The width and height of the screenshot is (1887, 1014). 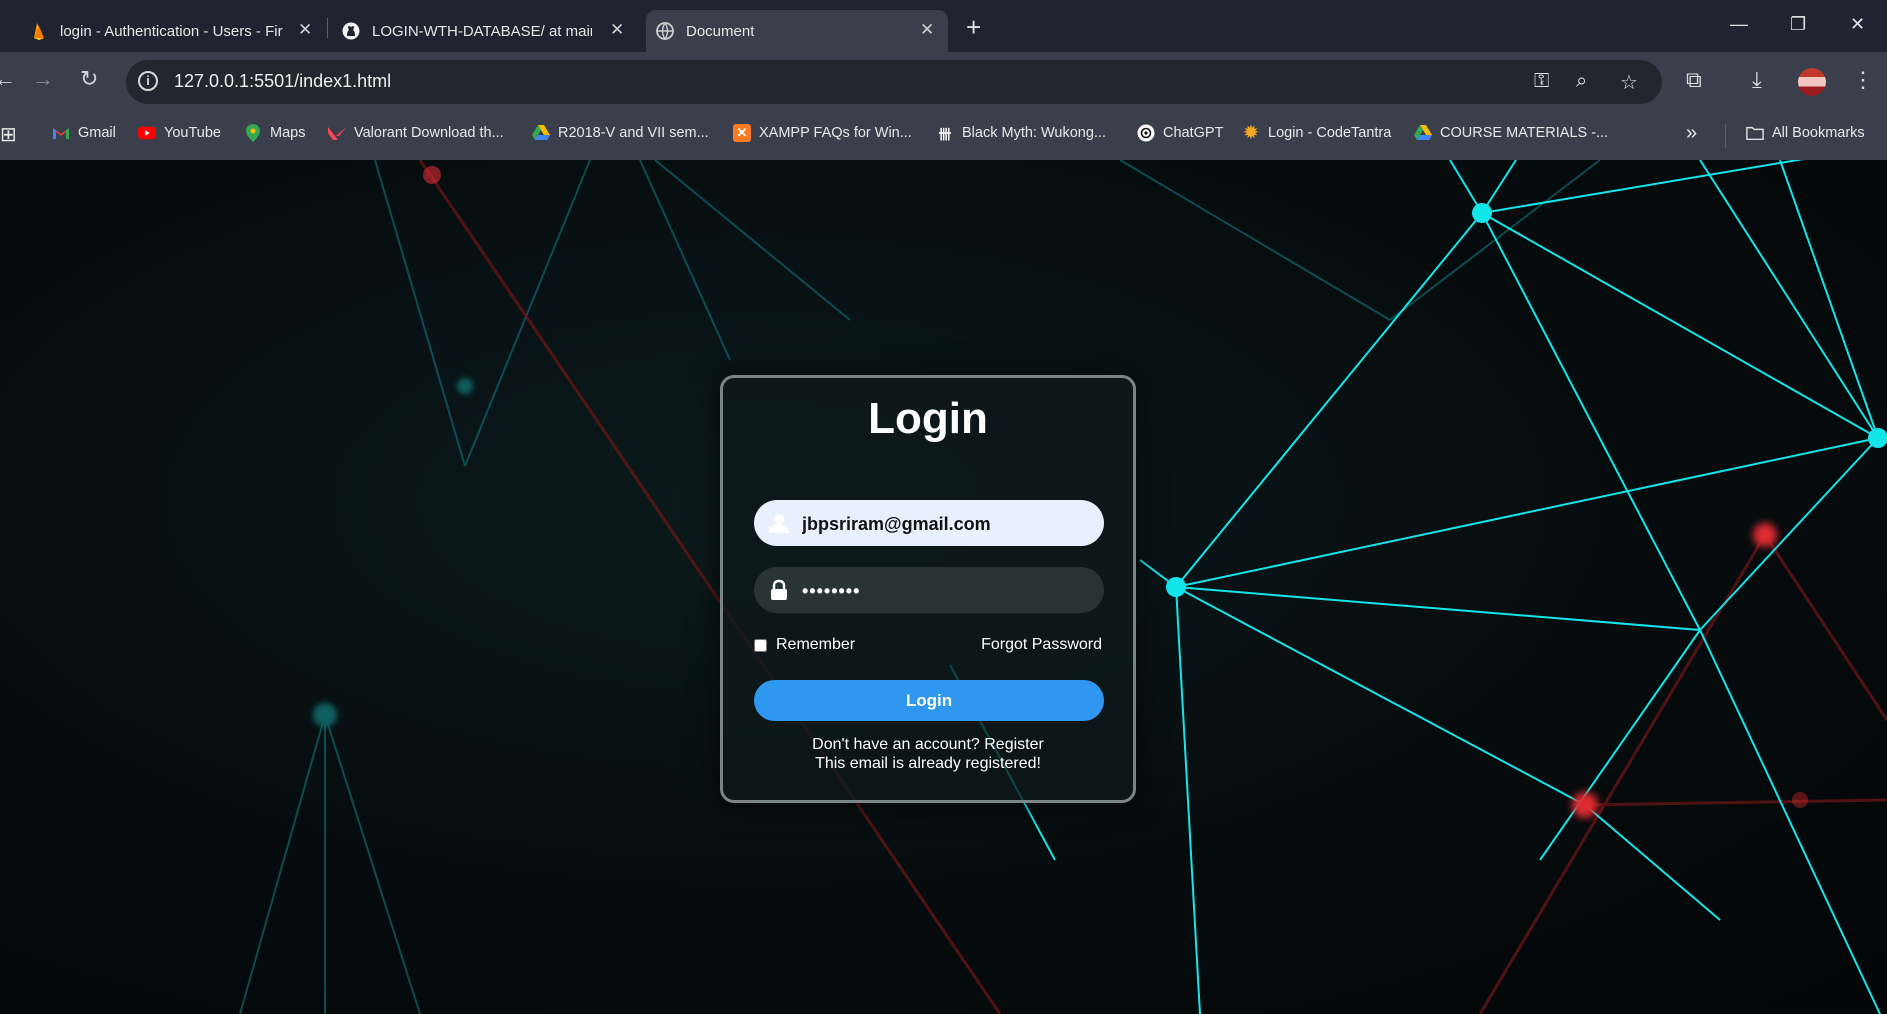 I want to click on reload-icon: ↻, so click(x=89, y=79).